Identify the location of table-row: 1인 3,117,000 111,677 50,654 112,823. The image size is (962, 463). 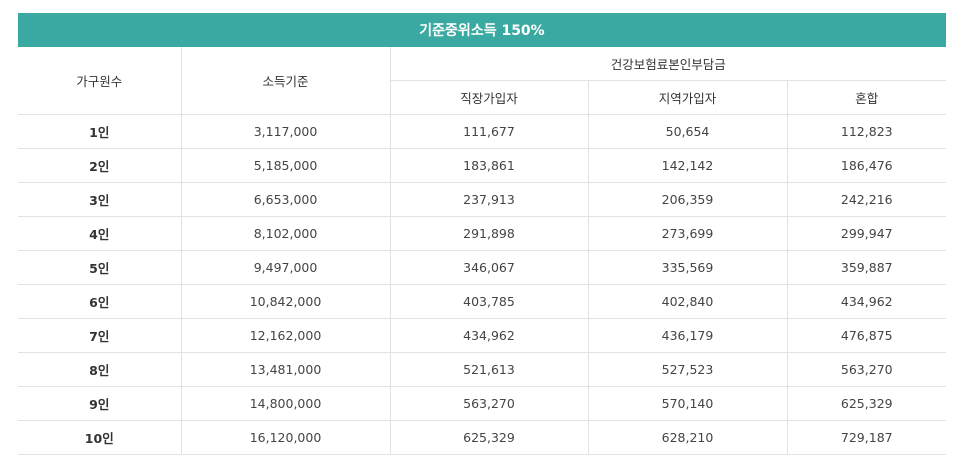
(482, 131).